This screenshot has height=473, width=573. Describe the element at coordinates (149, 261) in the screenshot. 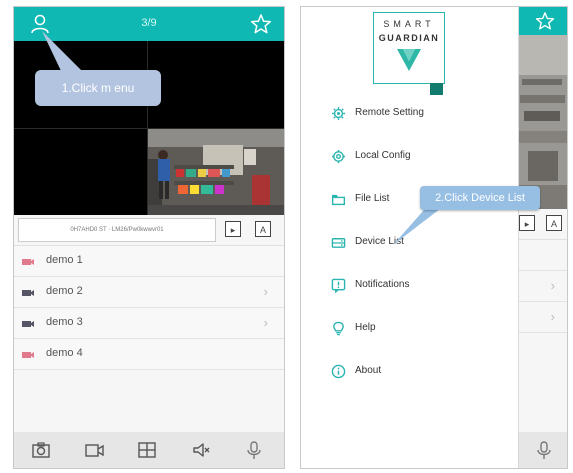

I see `list-item: demo 1` at that location.